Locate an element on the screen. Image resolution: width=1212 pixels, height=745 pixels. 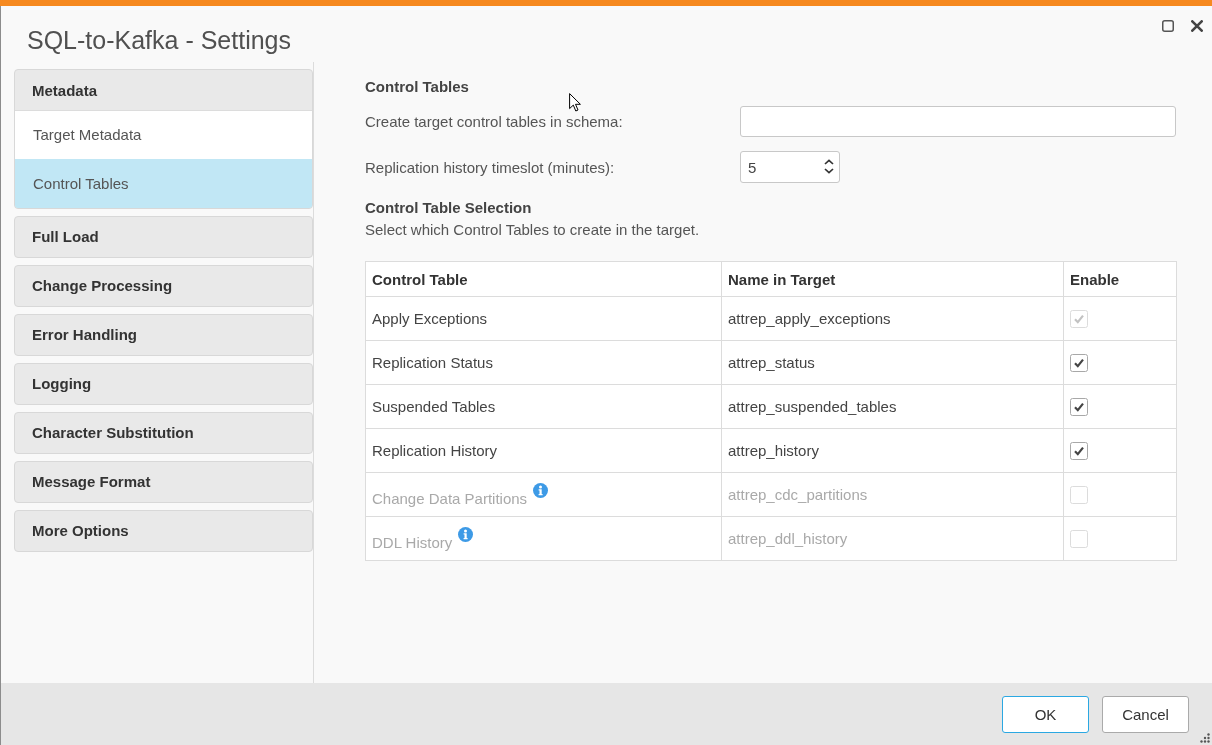
target-table-name: attrep_status is located at coordinates (771, 362).